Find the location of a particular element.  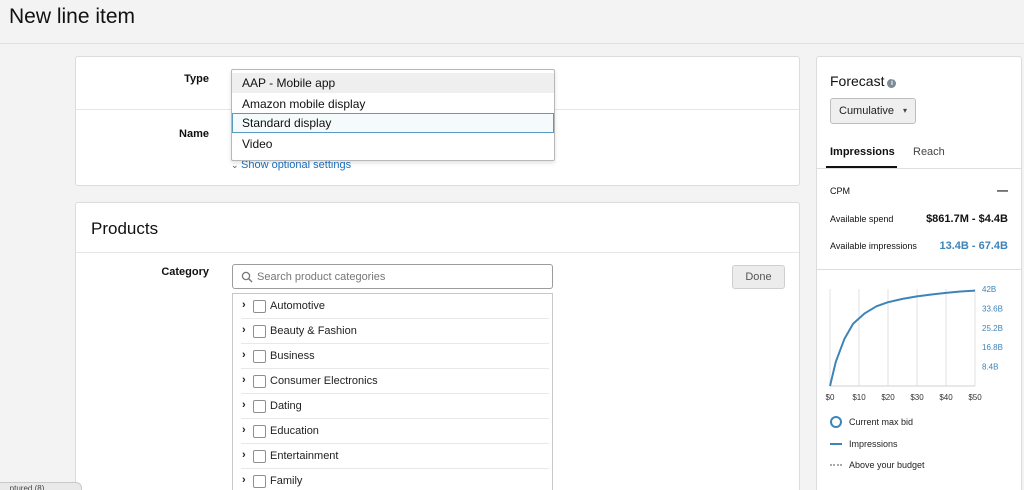

y-tick-label: 8.4B is located at coordinates (990, 367).